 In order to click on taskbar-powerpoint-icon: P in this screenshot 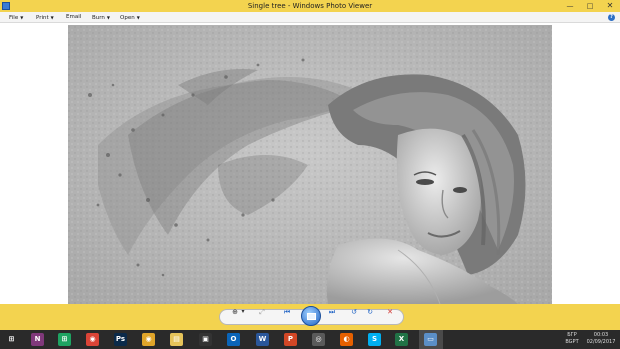, I will do `click(290, 339)`.